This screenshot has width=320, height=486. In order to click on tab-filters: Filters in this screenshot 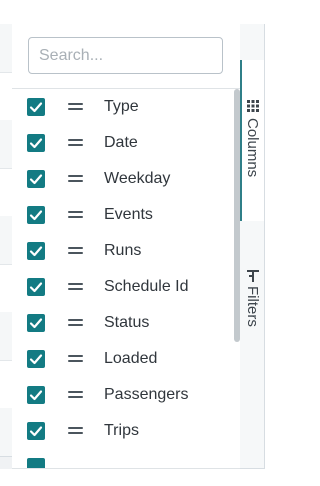, I will do `click(252, 303)`.